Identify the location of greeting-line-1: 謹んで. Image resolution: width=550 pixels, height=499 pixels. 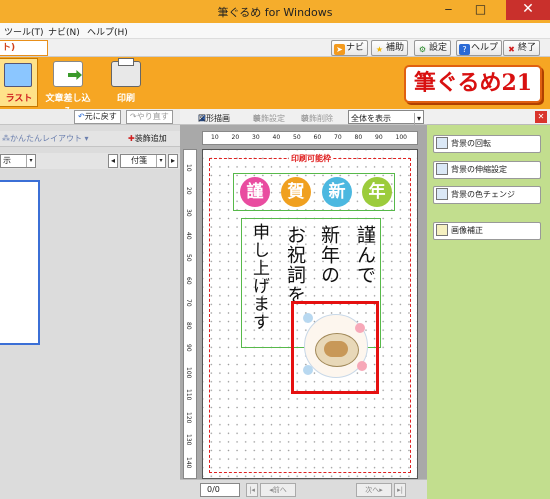
(365, 255).